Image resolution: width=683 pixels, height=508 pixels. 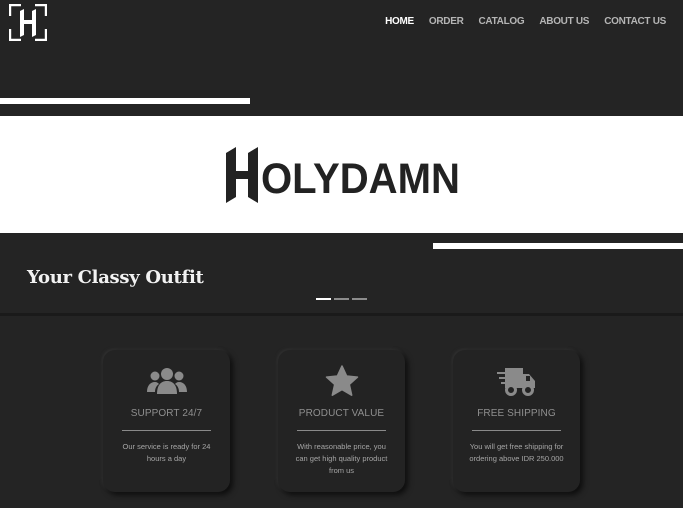 What do you see at coordinates (558, 246) in the screenshot?
I see `hero-band-bottom` at bounding box center [558, 246].